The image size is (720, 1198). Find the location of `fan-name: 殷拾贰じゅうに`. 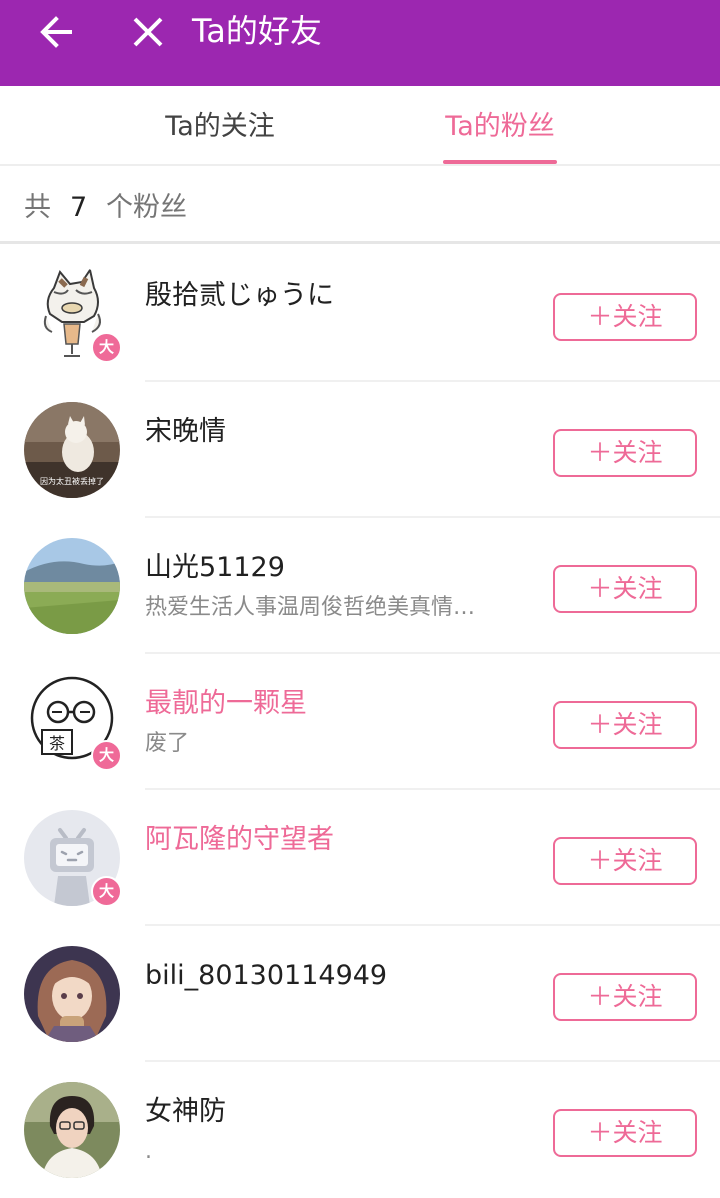

fan-name: 殷拾贰じゅうに is located at coordinates (239, 296).